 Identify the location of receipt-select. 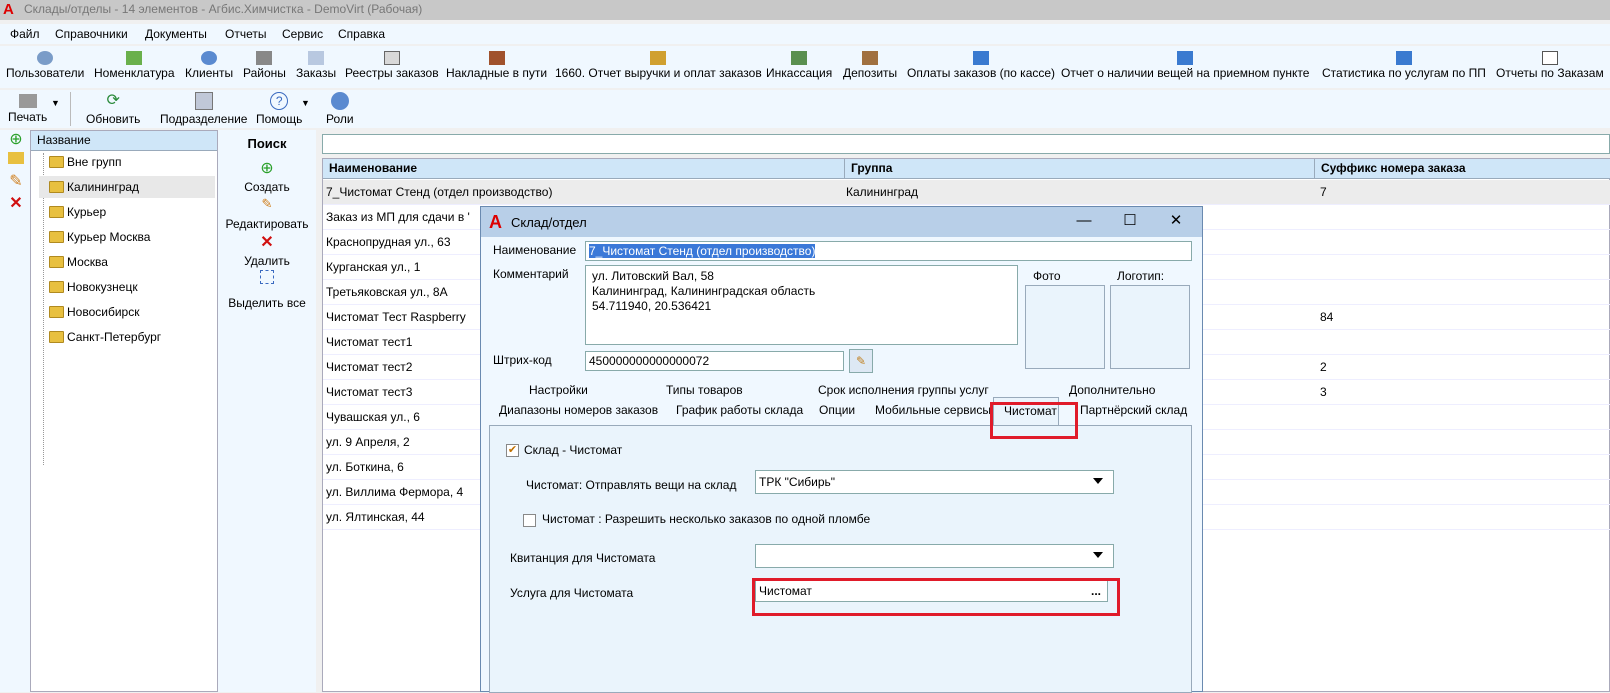
(934, 556).